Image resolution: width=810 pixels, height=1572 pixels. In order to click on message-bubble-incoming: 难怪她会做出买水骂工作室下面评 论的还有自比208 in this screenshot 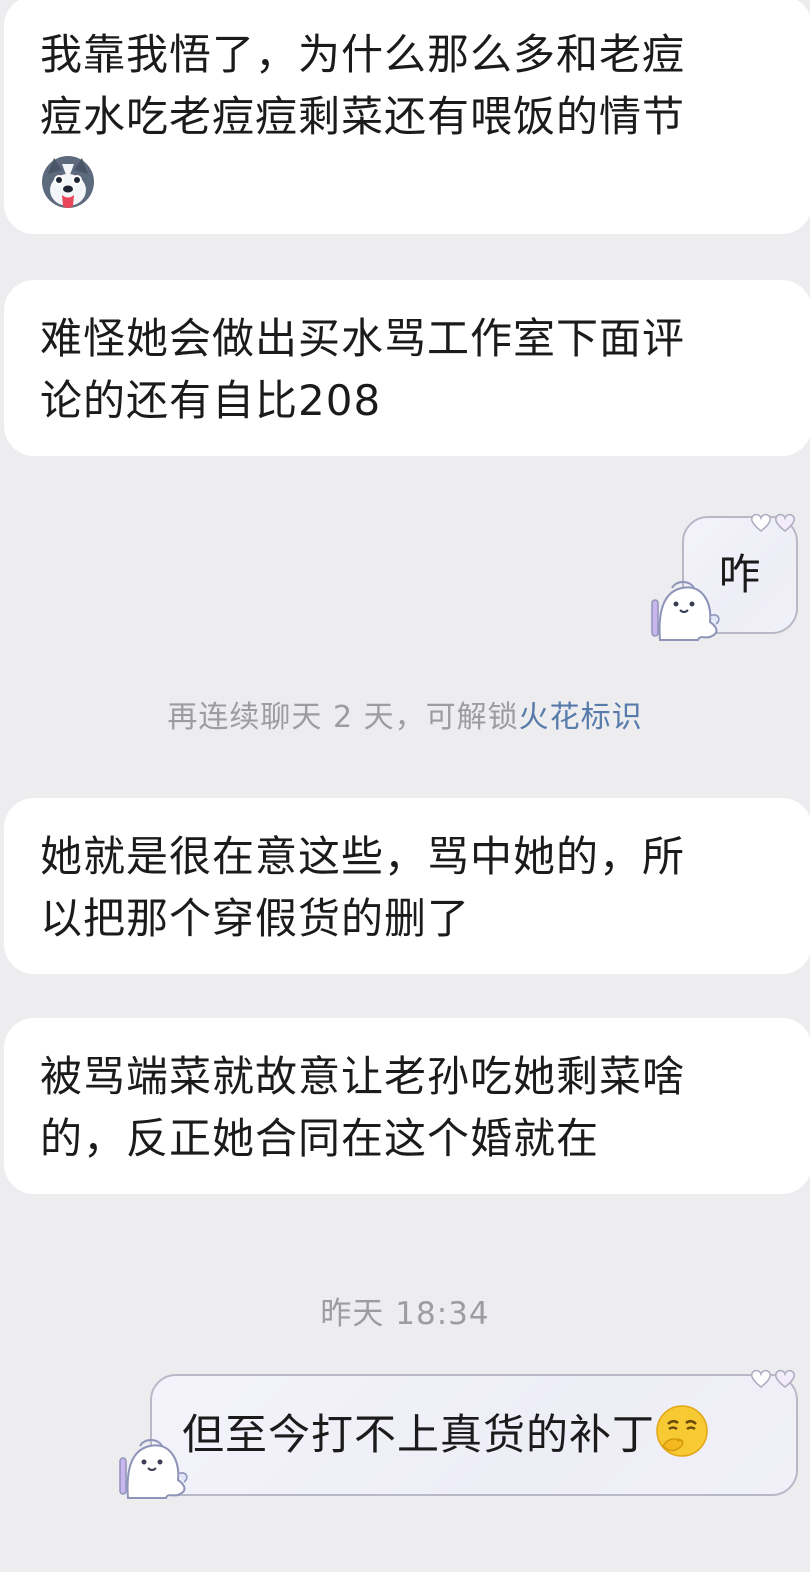, I will do `click(407, 368)`.